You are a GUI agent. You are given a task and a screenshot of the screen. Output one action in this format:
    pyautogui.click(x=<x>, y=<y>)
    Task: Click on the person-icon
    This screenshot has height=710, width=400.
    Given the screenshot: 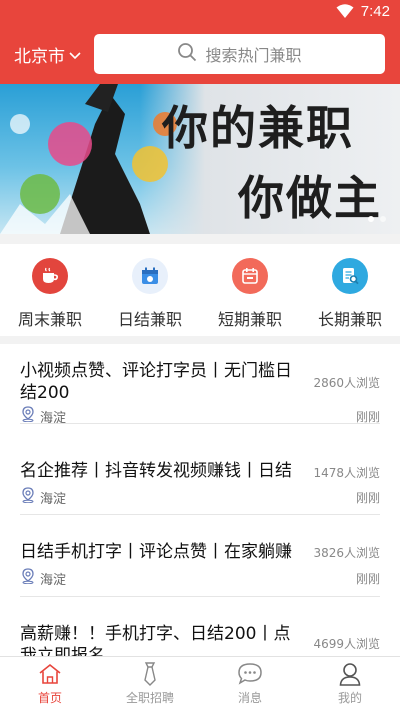 What is the action you would take?
    pyautogui.click(x=350, y=674)
    